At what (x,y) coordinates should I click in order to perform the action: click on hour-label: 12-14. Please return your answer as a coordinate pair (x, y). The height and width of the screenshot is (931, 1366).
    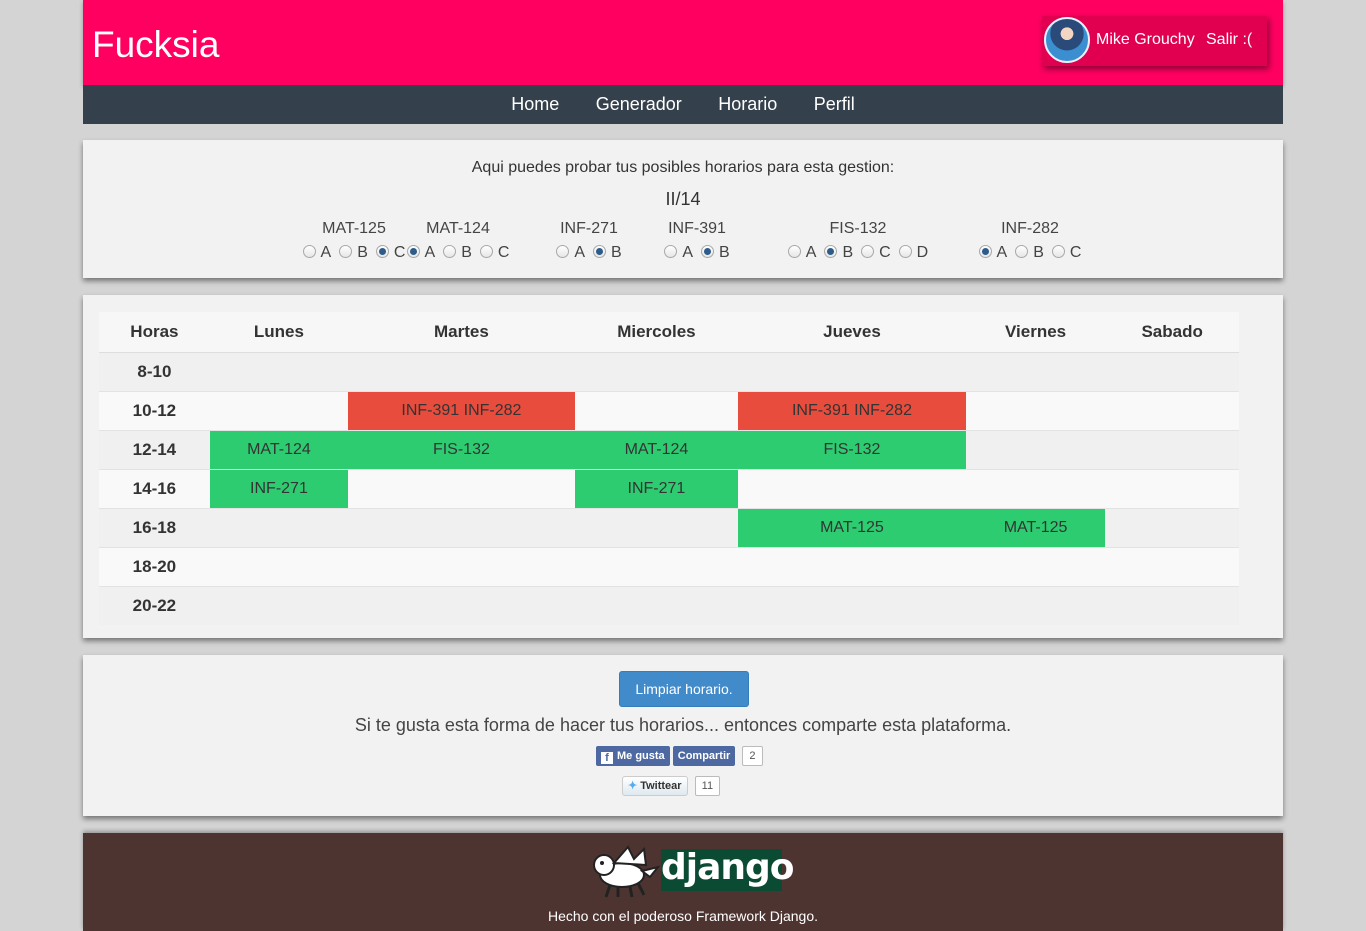
    Looking at the image, I should click on (154, 450).